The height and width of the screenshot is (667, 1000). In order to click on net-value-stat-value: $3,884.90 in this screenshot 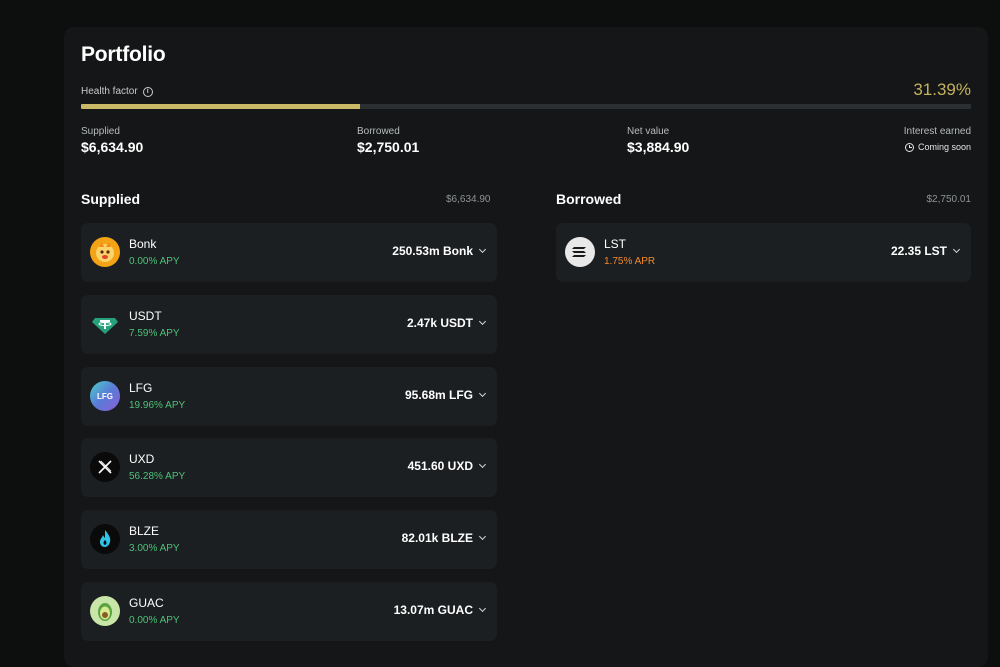, I will do `click(658, 147)`.